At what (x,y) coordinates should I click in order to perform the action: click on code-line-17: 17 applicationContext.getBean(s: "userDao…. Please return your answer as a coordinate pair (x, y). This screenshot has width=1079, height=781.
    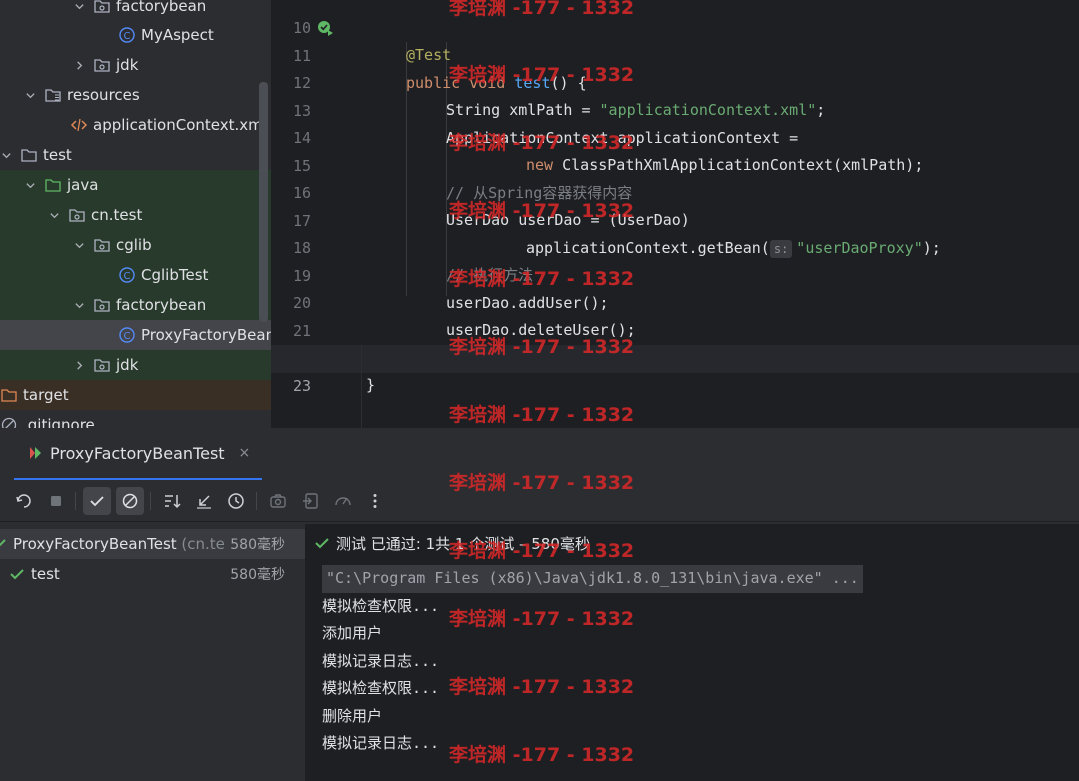
    Looking at the image, I should click on (675, 219).